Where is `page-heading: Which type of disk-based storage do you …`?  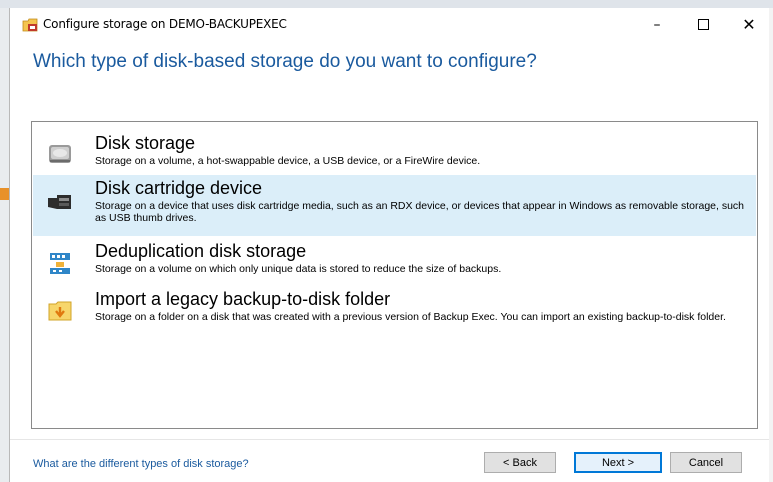 page-heading: Which type of disk-based storage do you … is located at coordinates (285, 61).